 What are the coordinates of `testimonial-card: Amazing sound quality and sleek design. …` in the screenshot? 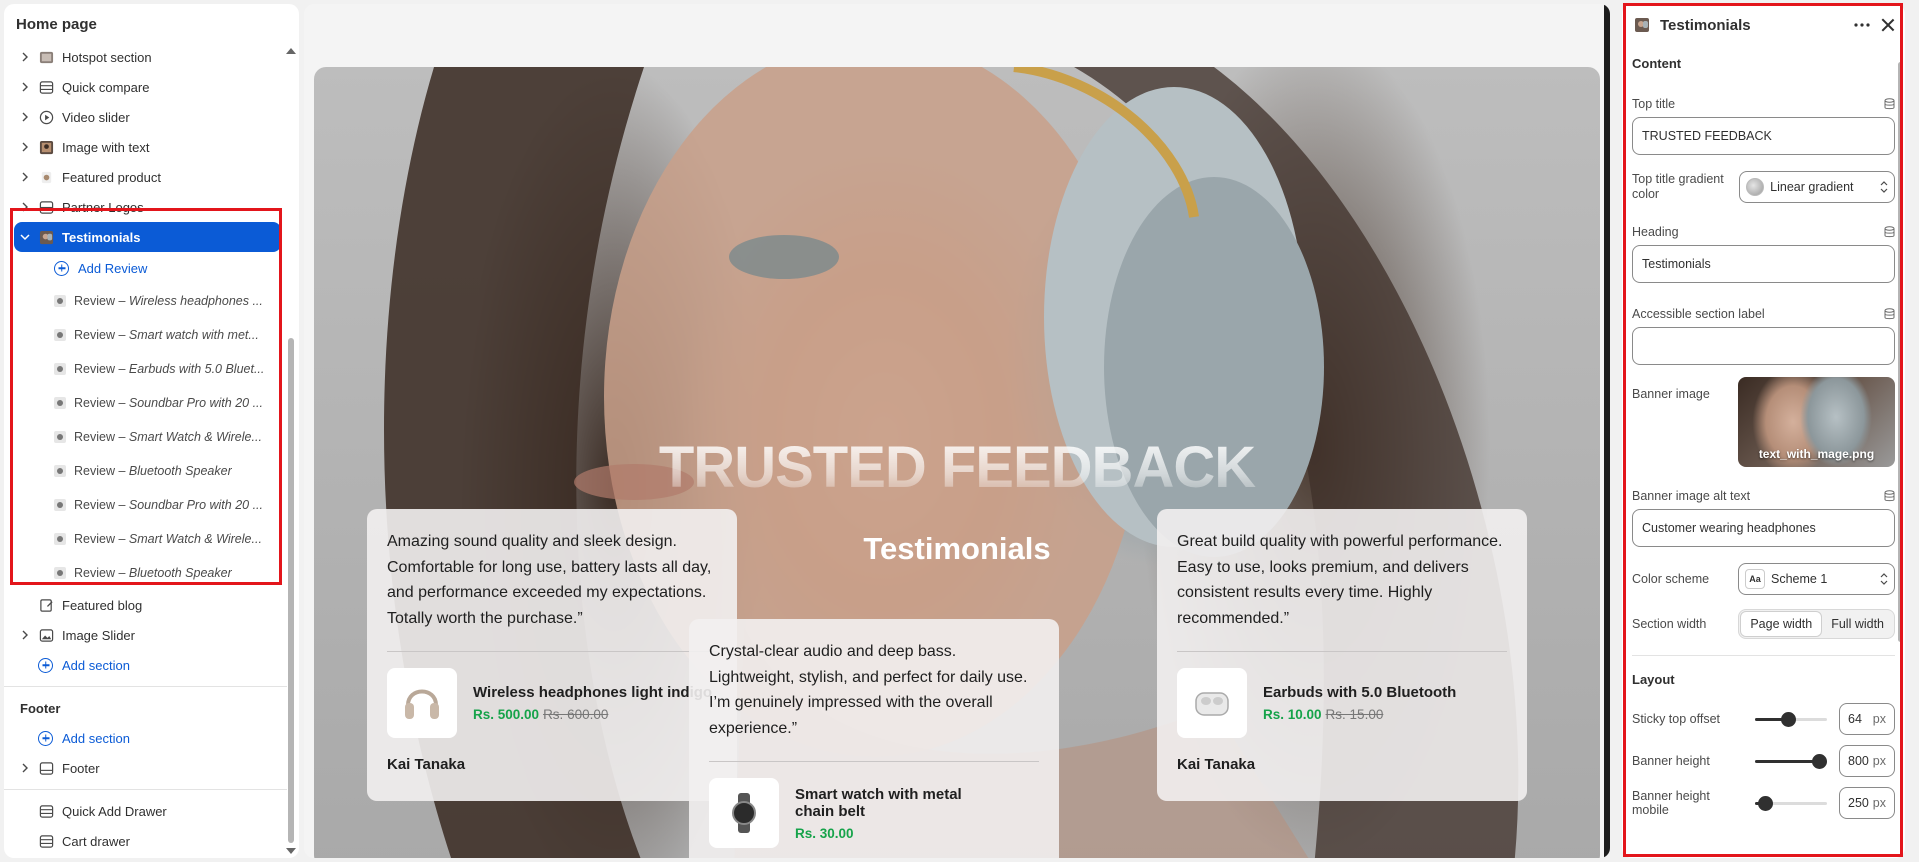 It's located at (552, 655).